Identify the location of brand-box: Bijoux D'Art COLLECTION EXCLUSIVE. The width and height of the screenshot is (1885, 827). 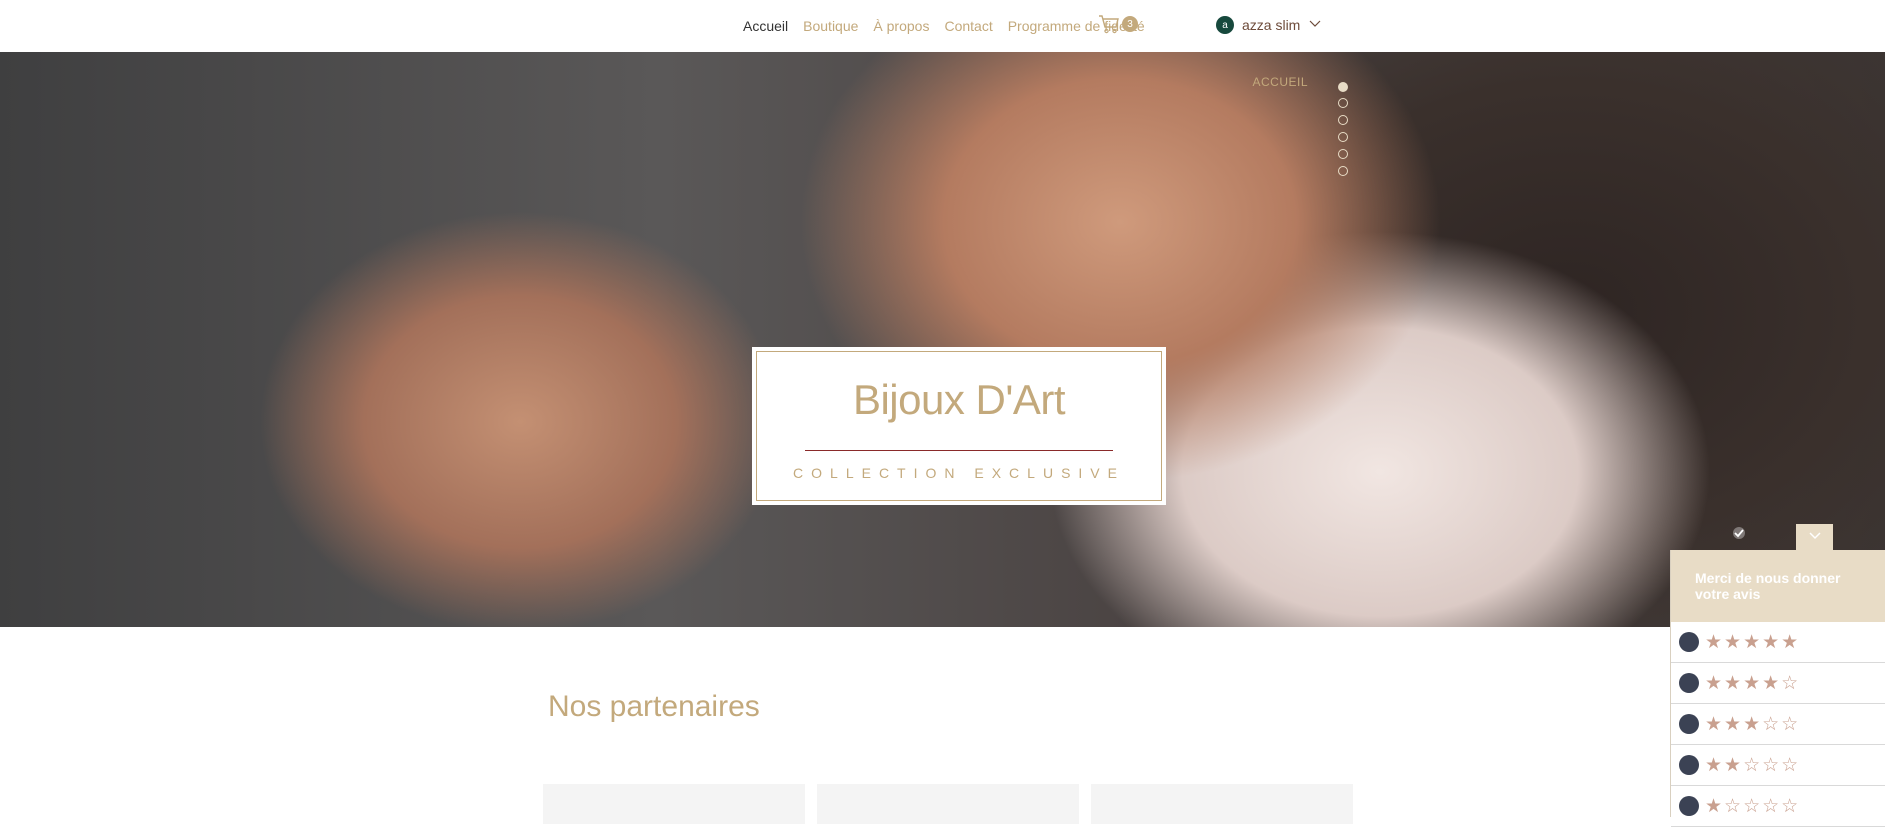
(959, 426).